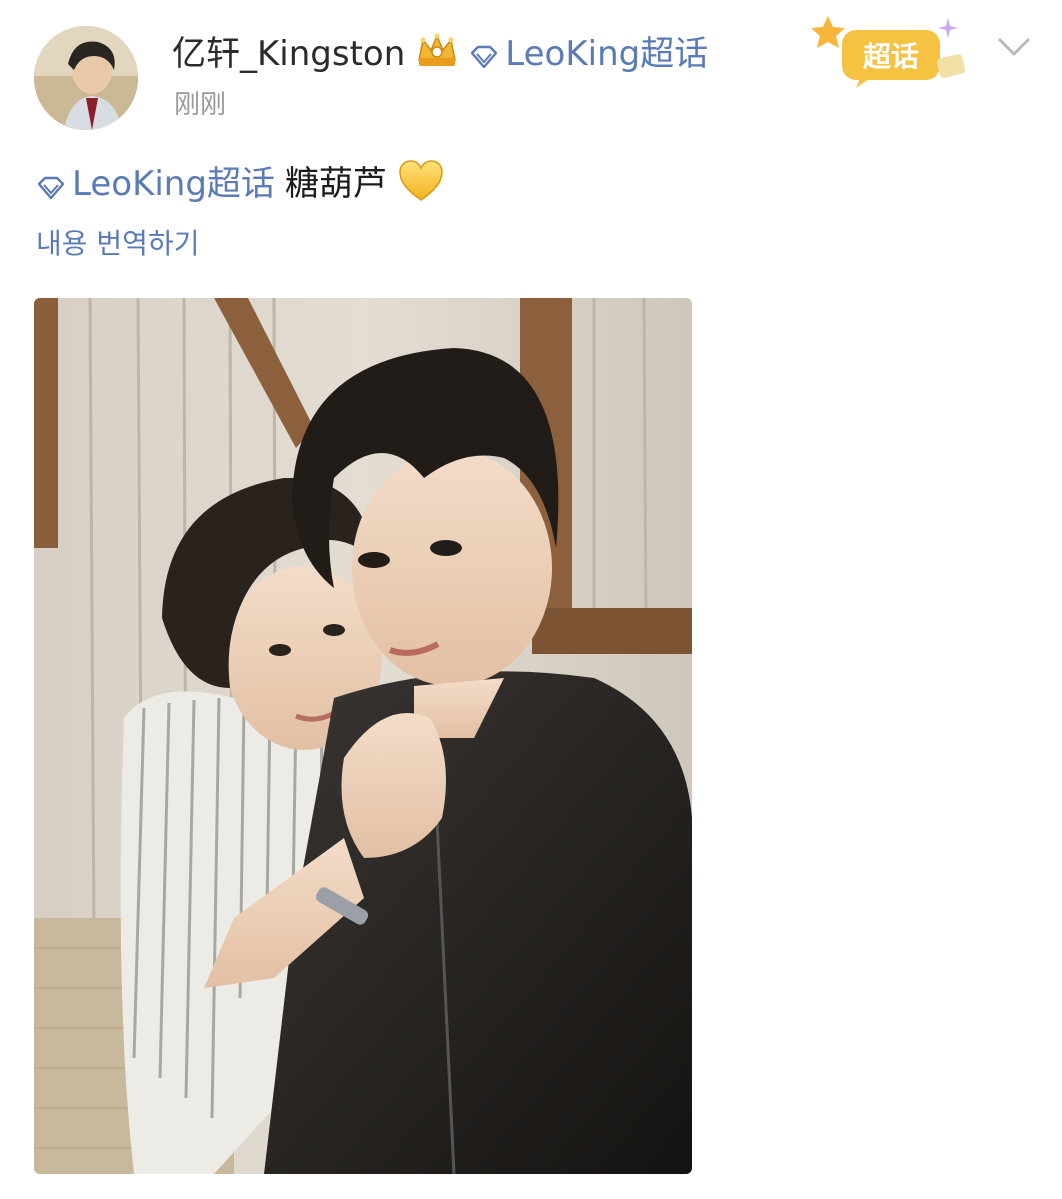 The image size is (1062, 1199). Describe the element at coordinates (200, 105) in the screenshot. I see `post-timestamp: 刚刚` at that location.